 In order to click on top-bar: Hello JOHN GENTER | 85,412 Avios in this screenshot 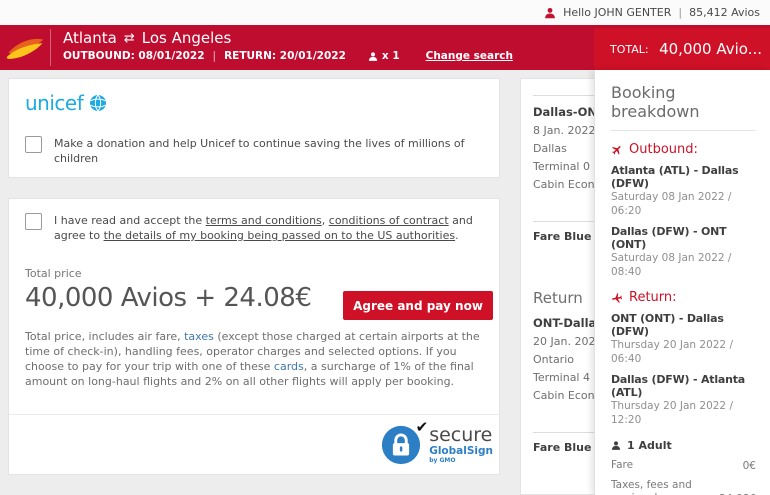, I will do `click(385, 12)`.